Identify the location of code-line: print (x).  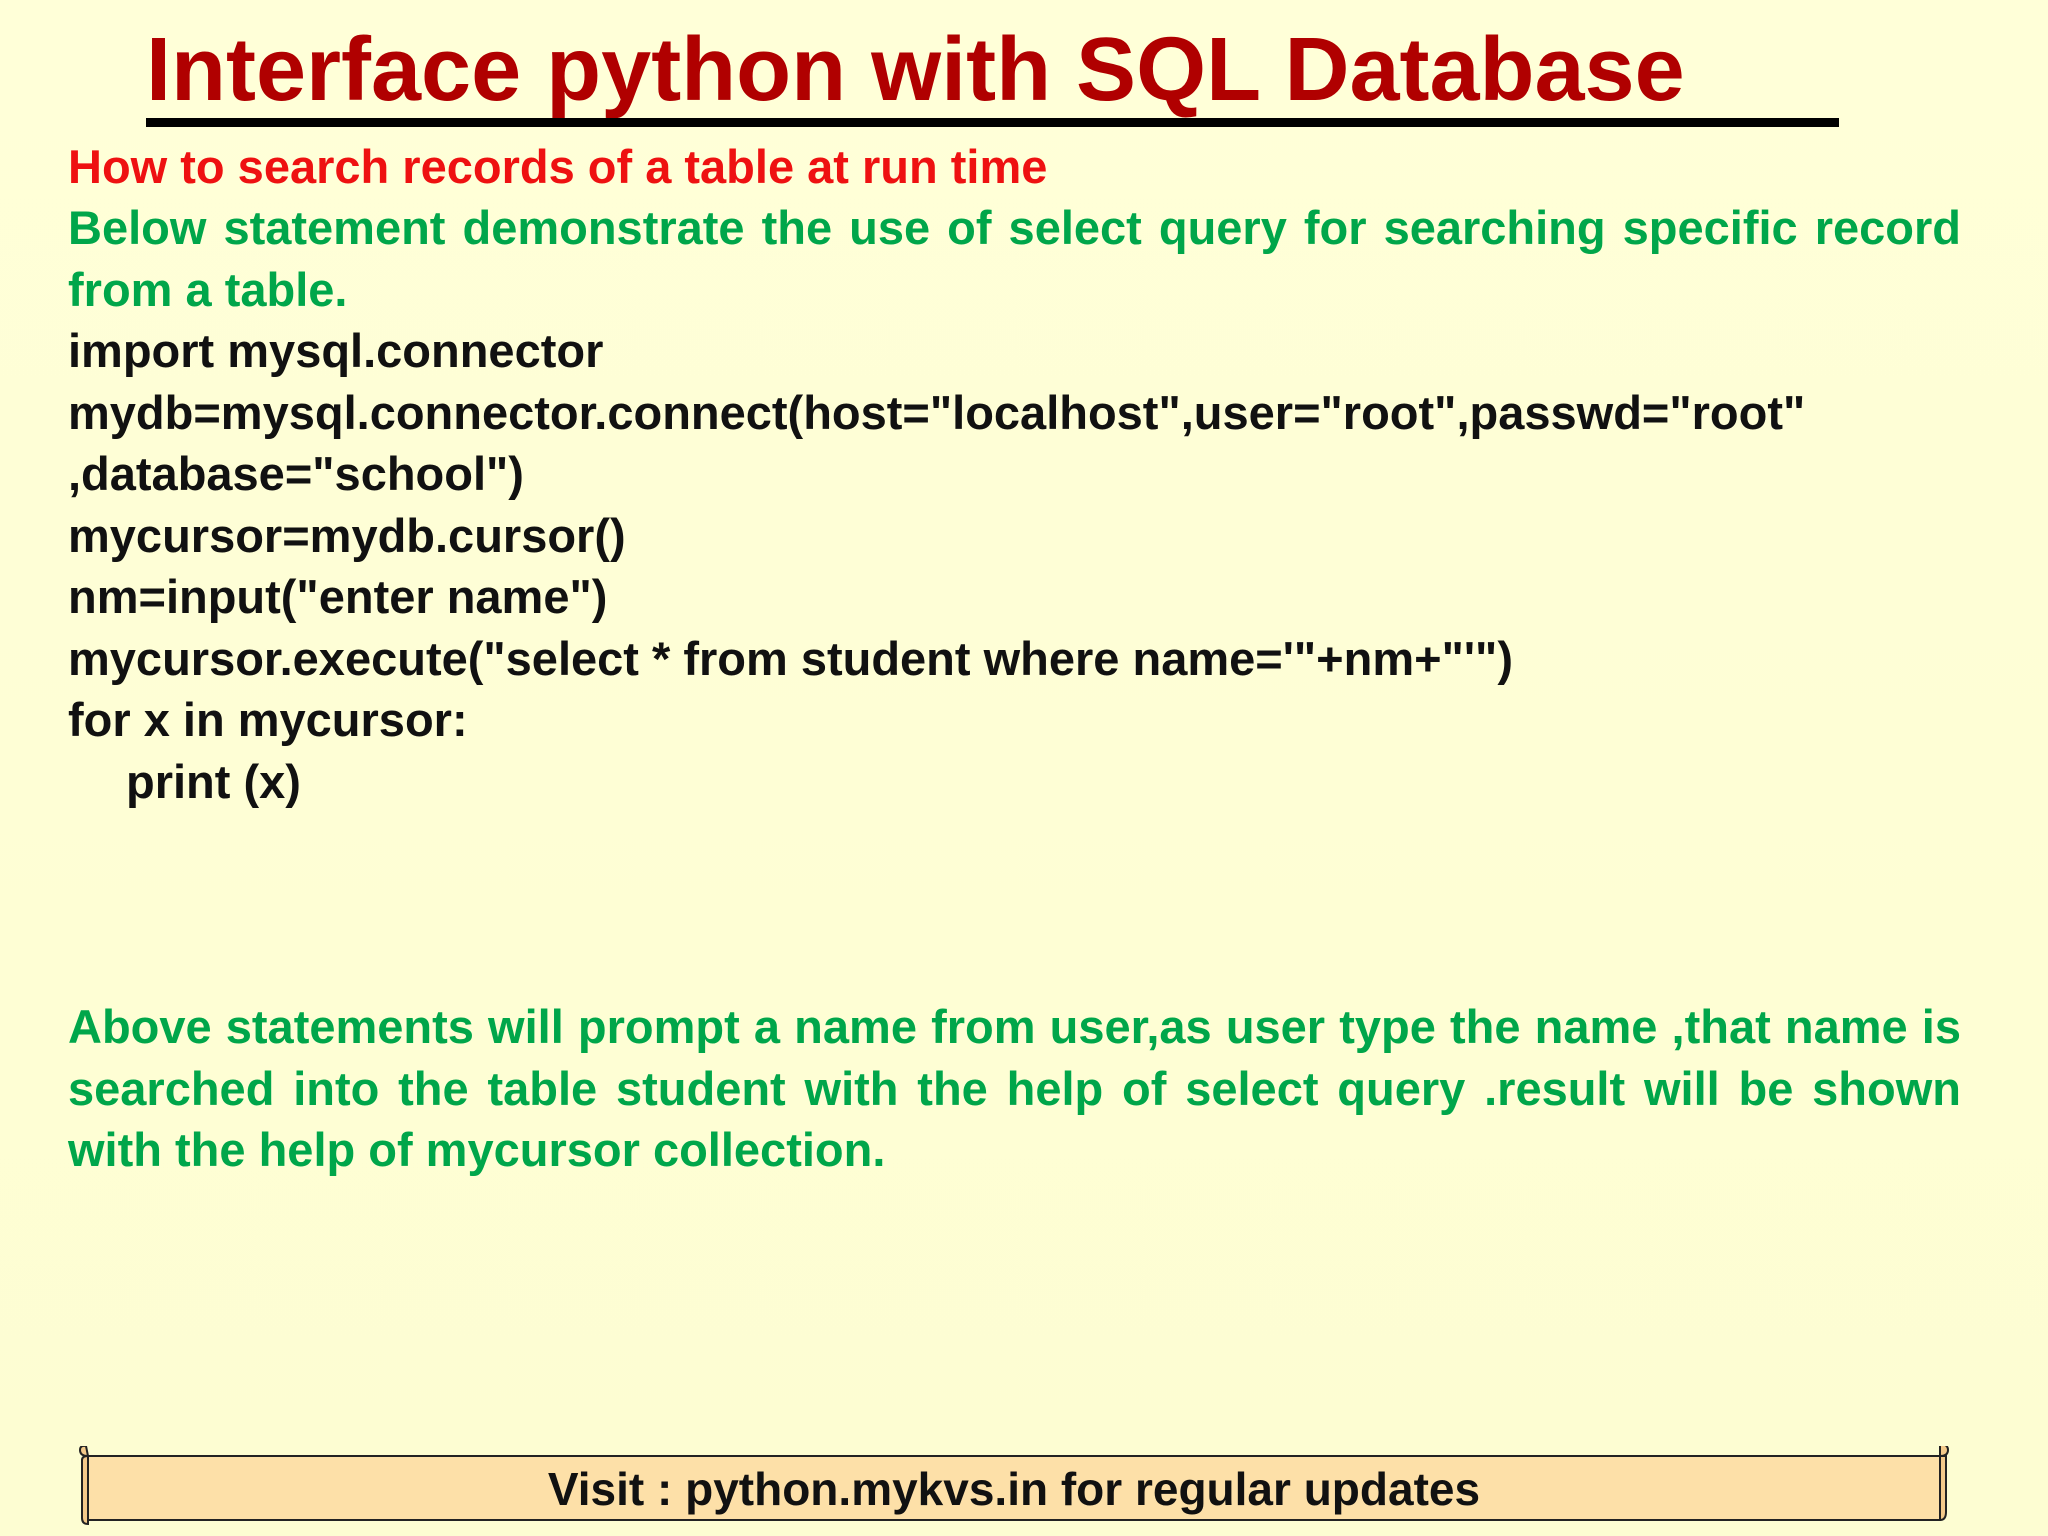
(213, 781).